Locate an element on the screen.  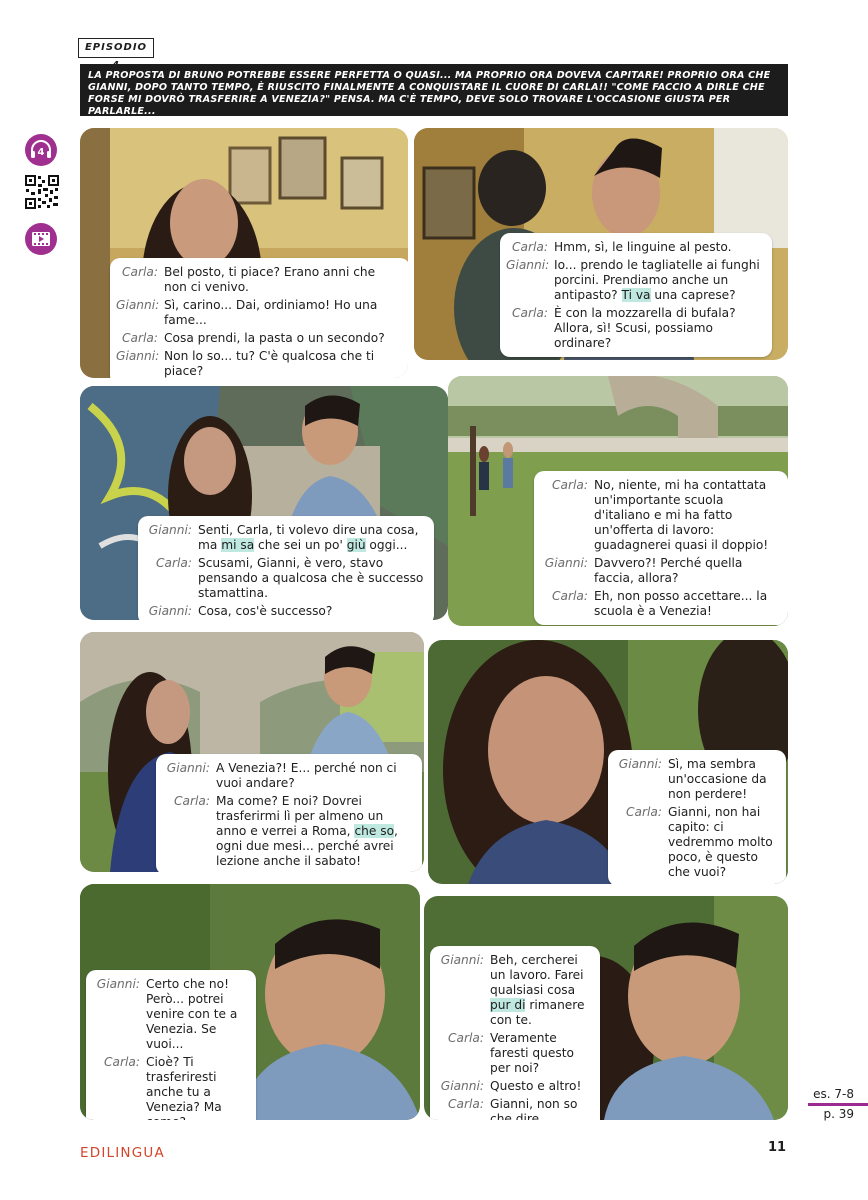
exercise-ref-page: p. 39 is located at coordinates (838, 1114).